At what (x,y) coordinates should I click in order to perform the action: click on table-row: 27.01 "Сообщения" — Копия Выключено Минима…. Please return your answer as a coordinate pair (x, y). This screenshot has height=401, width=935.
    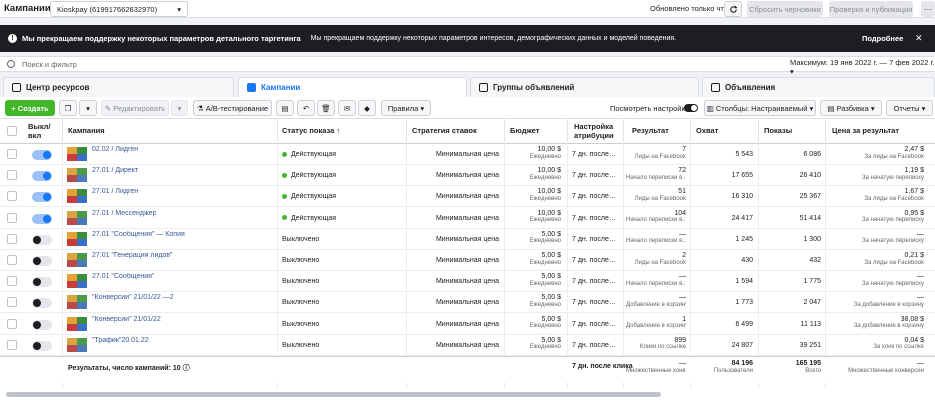
    Looking at the image, I should click on (467, 239).